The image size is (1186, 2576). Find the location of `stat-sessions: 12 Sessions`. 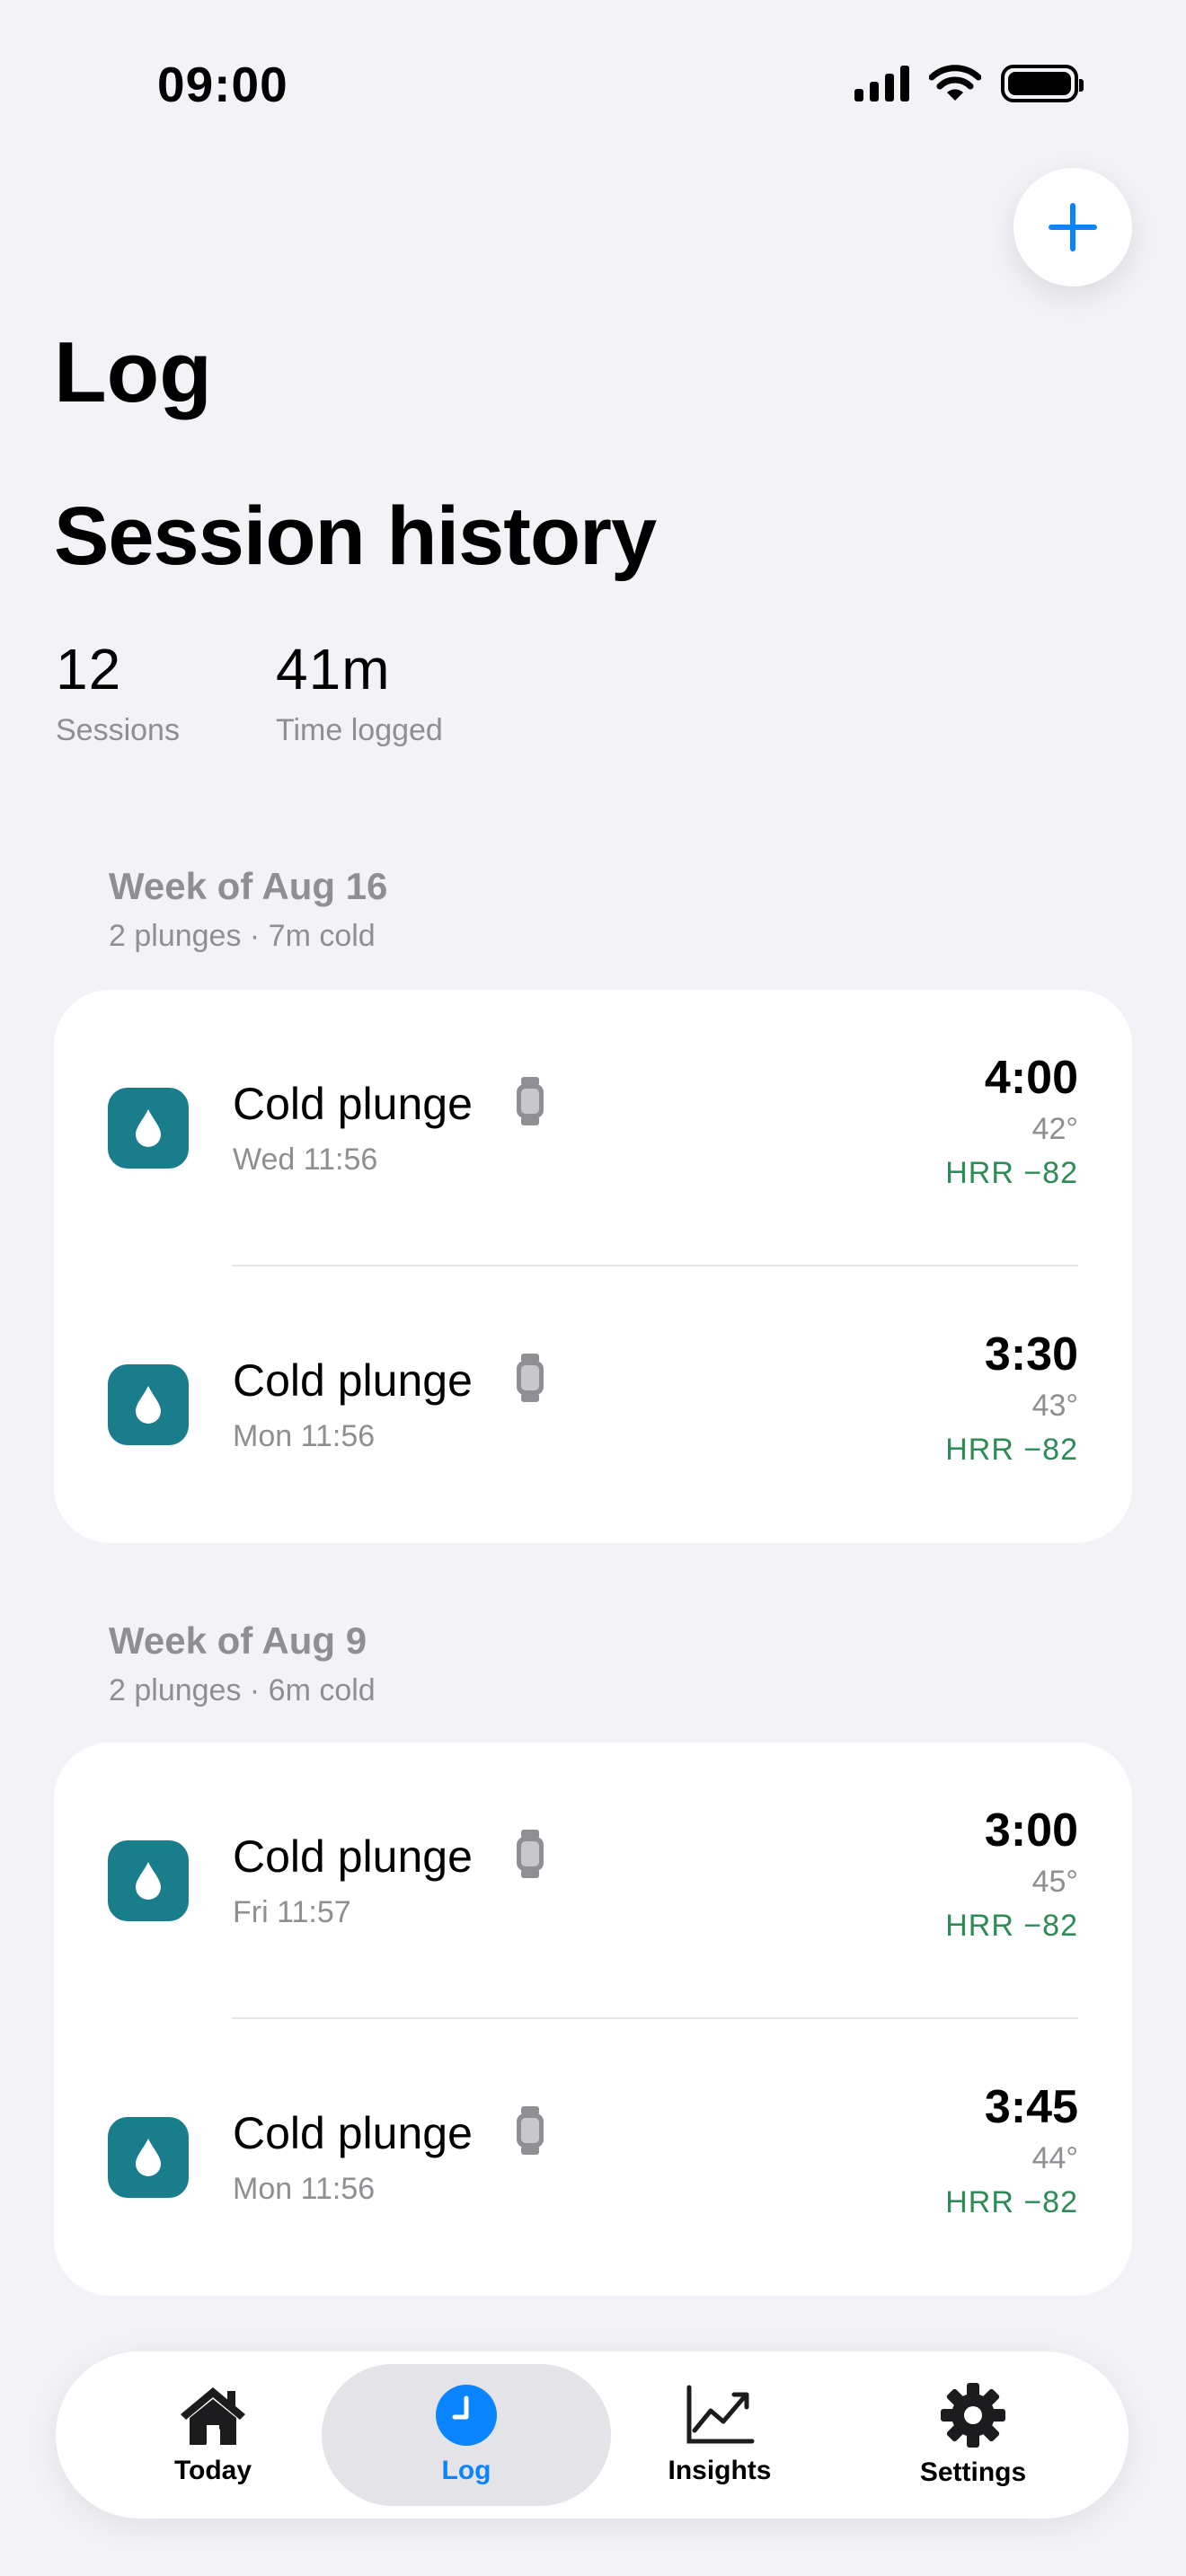

stat-sessions: 12 Sessions is located at coordinates (118, 692).